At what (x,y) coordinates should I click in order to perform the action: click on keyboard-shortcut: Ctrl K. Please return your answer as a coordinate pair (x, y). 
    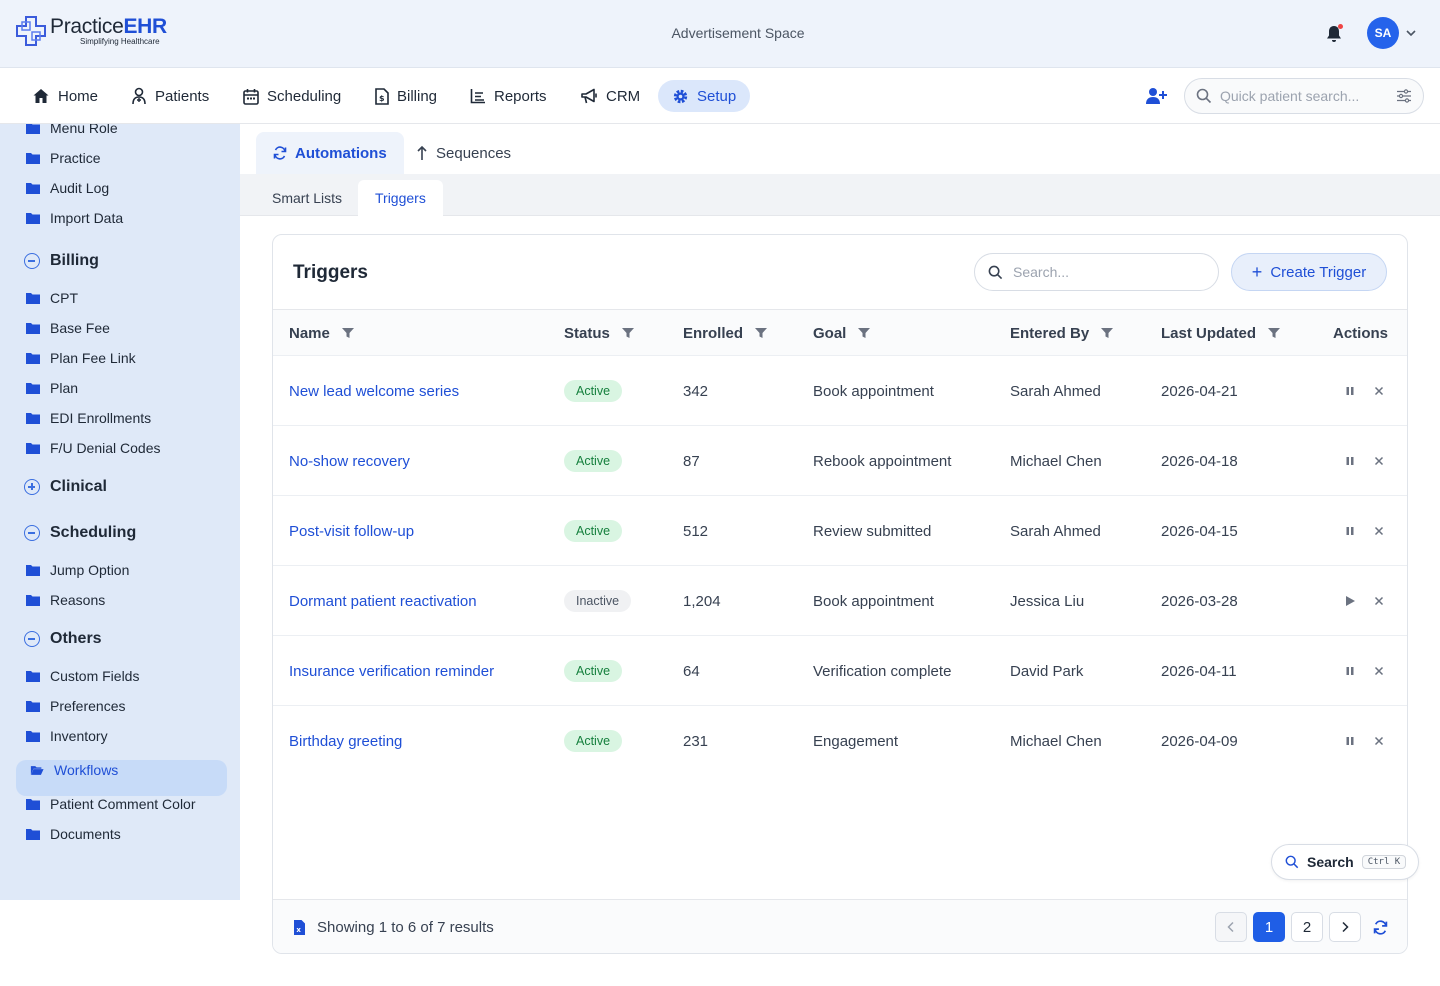
    Looking at the image, I should click on (1384, 862).